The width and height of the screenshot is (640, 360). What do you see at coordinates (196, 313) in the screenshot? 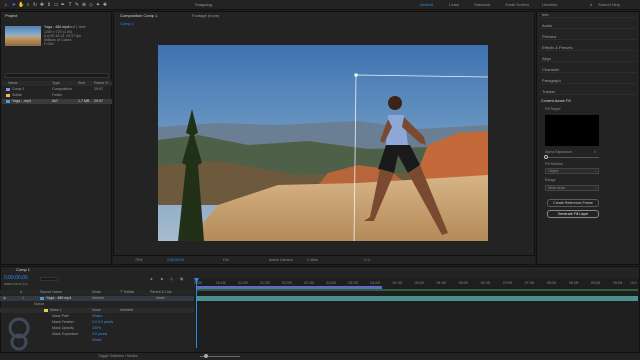
I see `playhead` at bounding box center [196, 313].